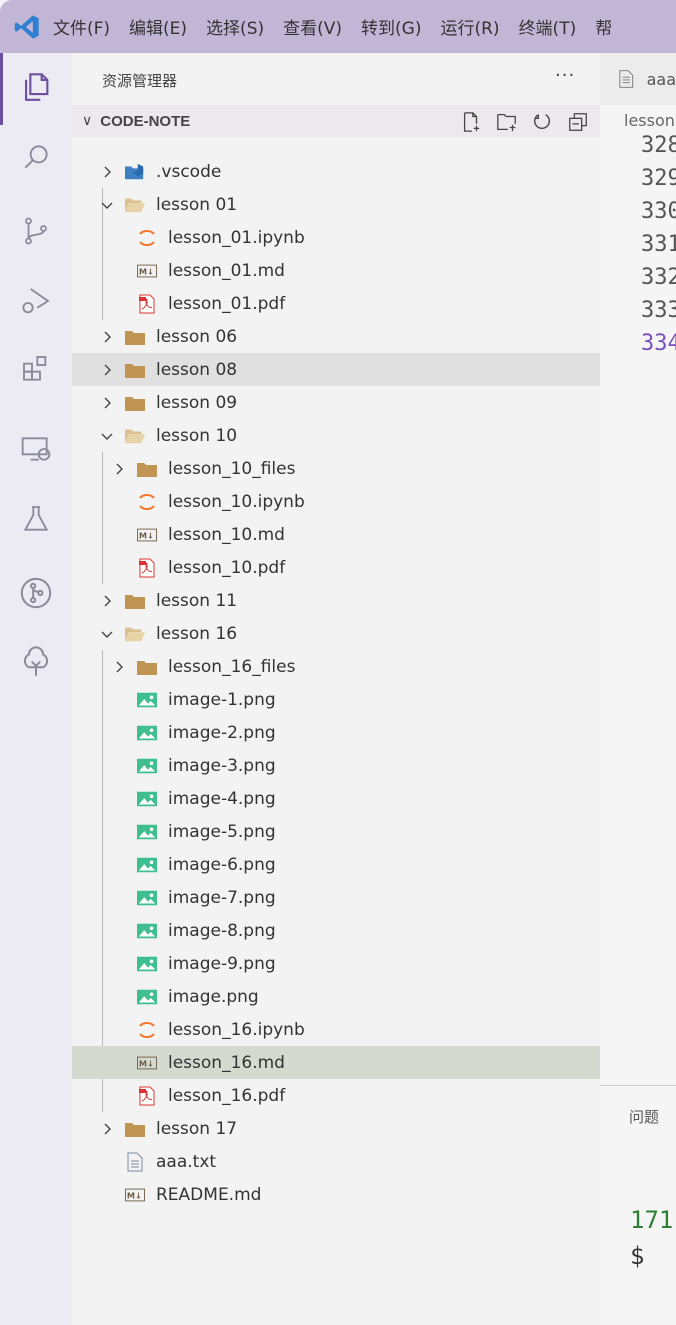 The image size is (676, 1325). What do you see at coordinates (542, 122) in the screenshot?
I see `refresh-icon` at bounding box center [542, 122].